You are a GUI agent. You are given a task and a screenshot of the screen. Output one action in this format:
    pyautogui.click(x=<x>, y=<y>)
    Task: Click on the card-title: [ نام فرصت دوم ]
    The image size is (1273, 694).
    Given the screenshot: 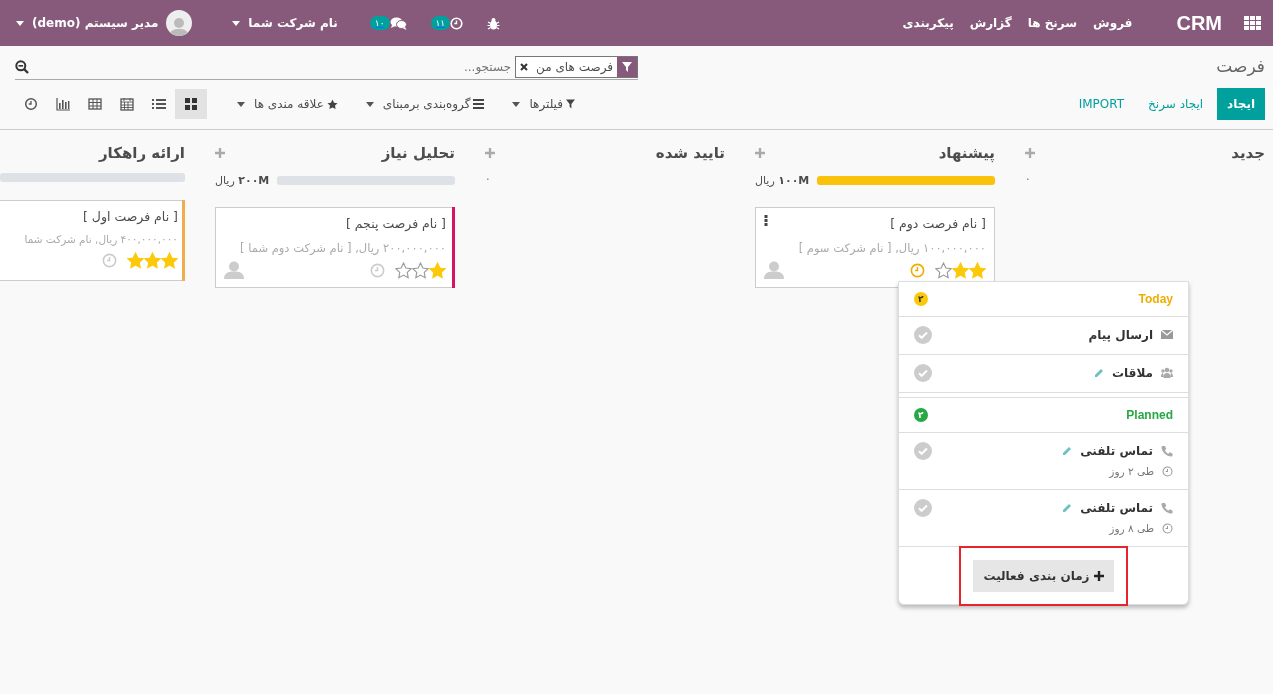 What is the action you would take?
    pyautogui.click(x=938, y=224)
    